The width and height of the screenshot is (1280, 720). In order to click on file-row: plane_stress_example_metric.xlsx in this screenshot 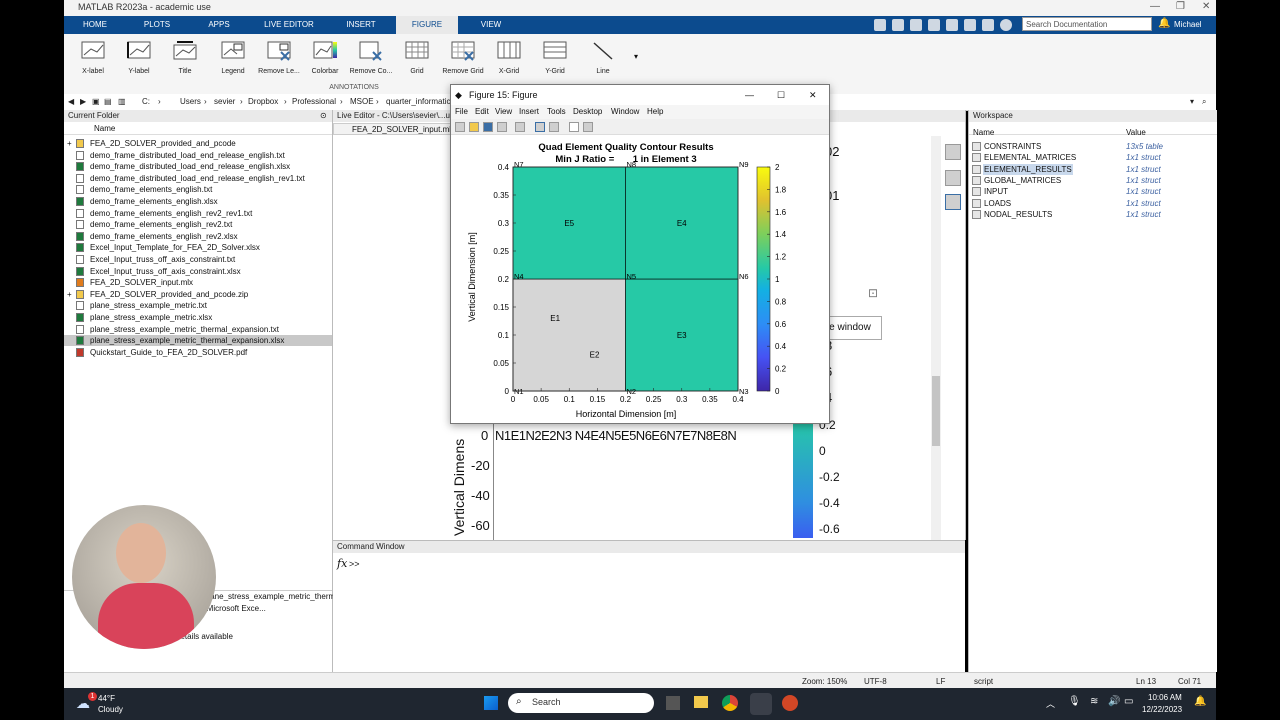, I will do `click(198, 317)`.